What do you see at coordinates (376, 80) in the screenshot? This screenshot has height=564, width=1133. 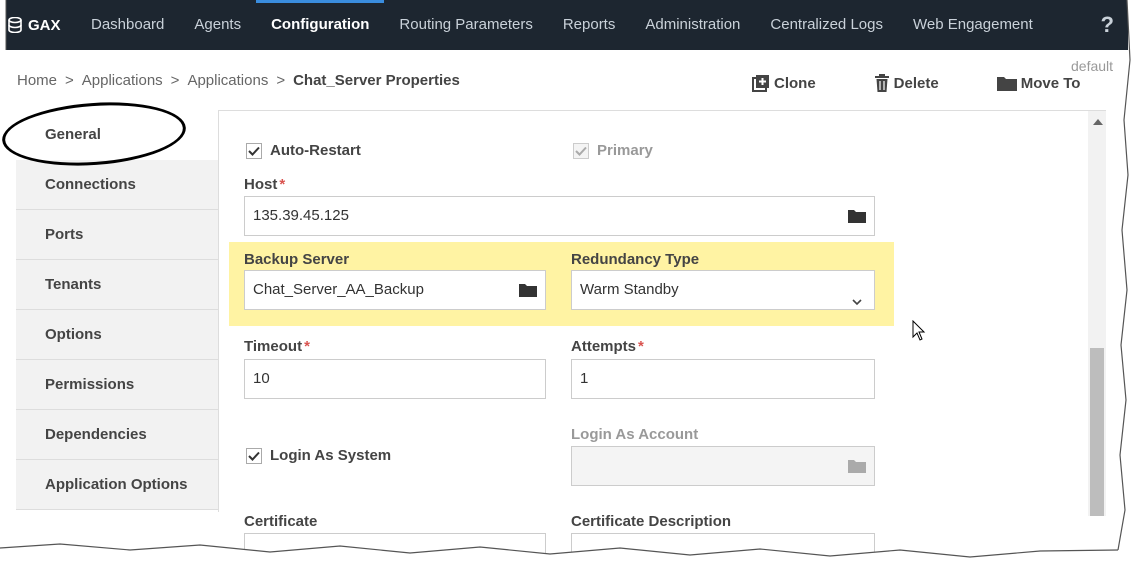 I see `page-title: Chat_Server Properties` at bounding box center [376, 80].